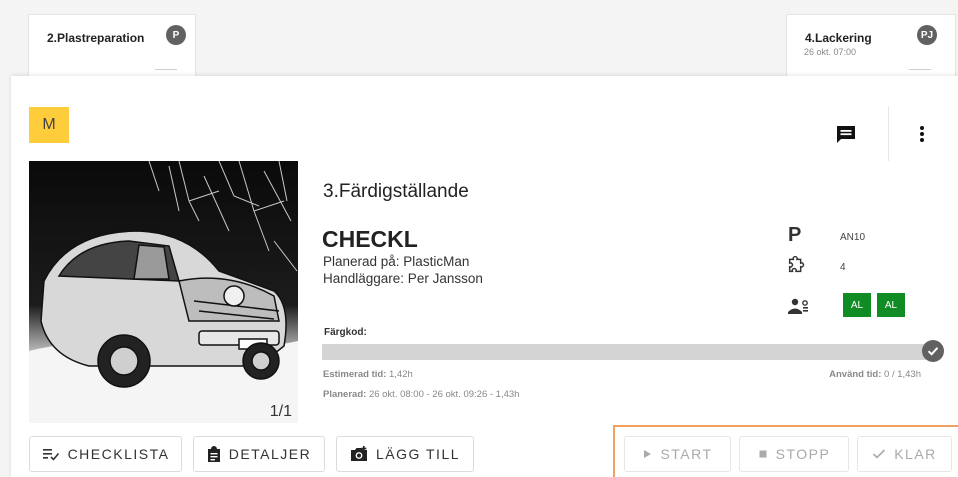 The height and width of the screenshot is (477, 958). I want to click on used-time-value: 0 / 1,43h, so click(902, 374).